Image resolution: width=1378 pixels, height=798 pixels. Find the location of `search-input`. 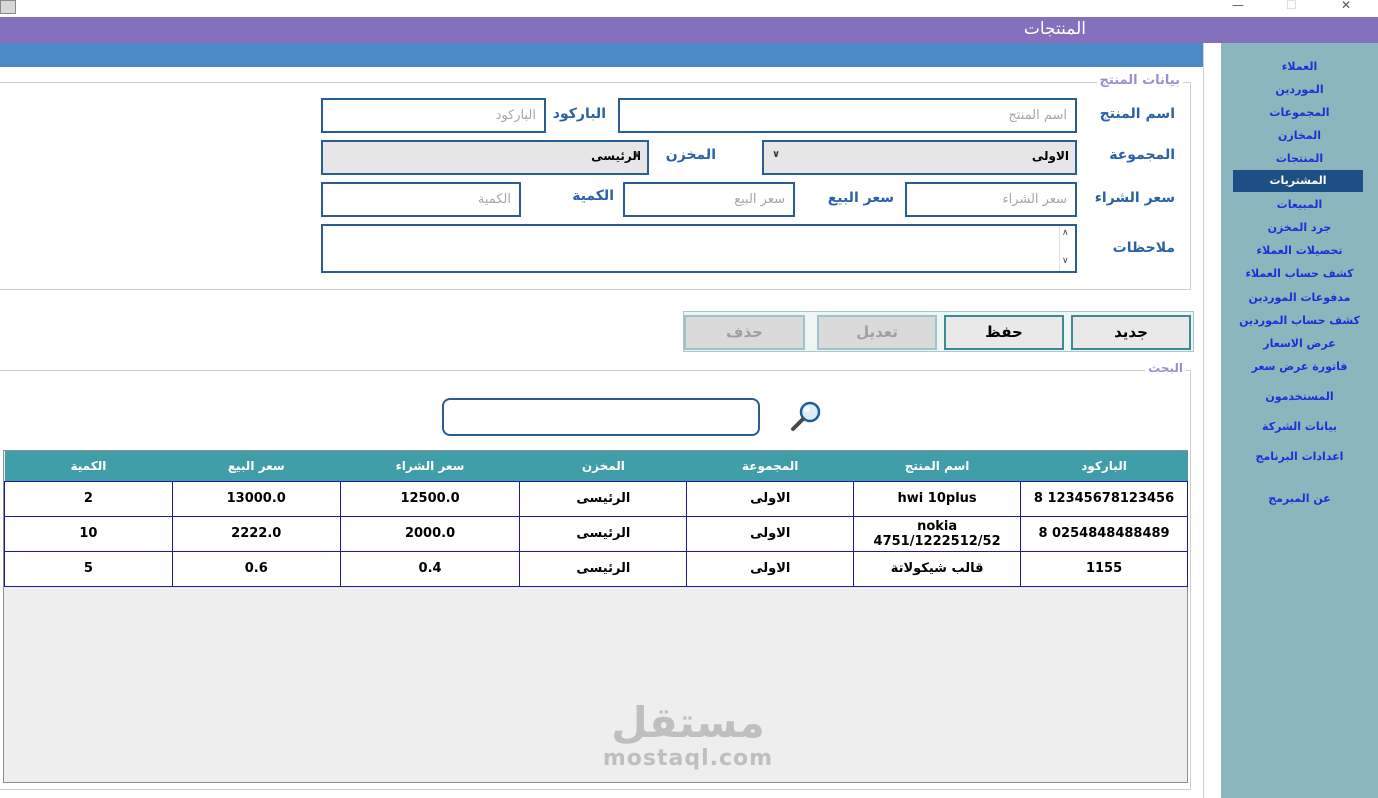

search-input is located at coordinates (601, 417).